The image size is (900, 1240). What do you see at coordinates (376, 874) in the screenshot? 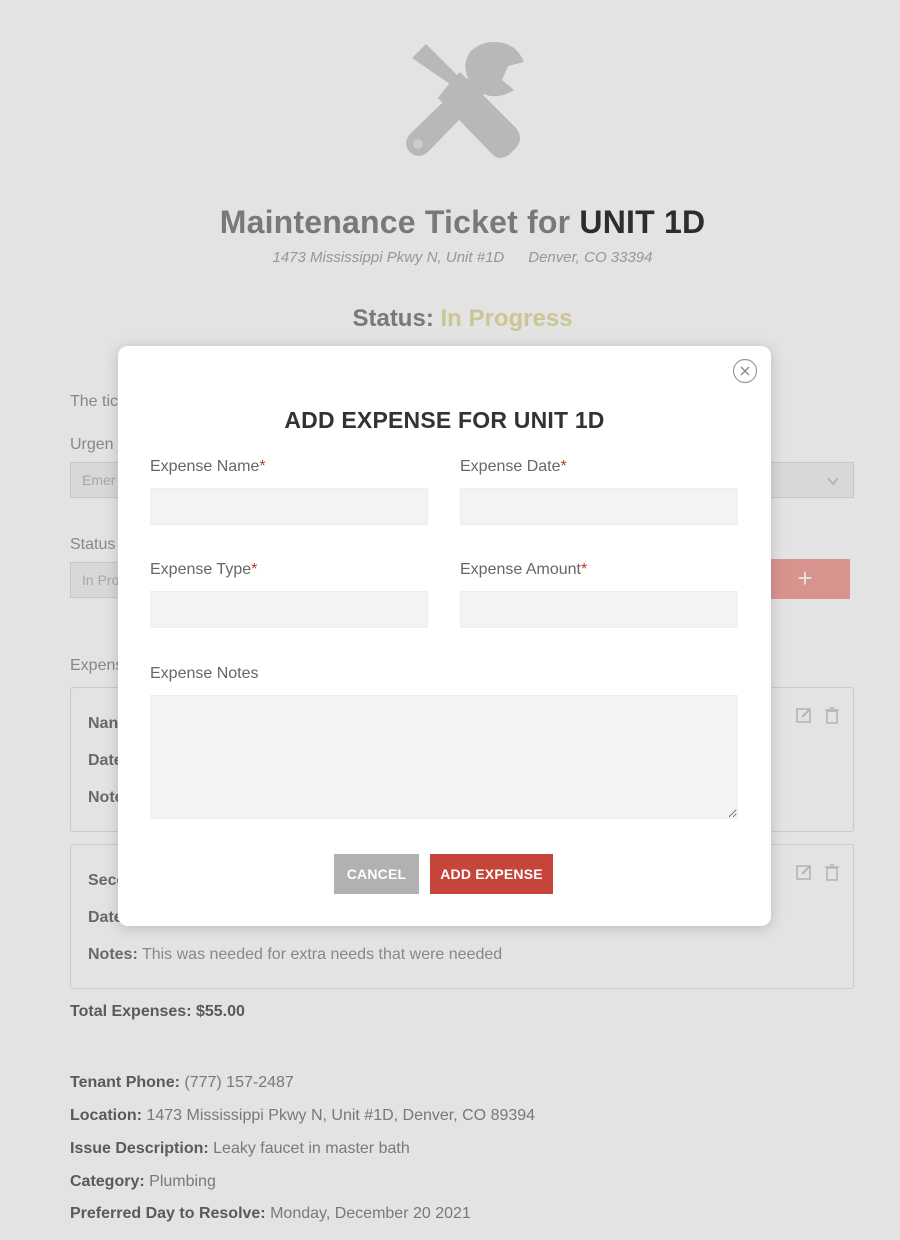
I see `cancel-button: CANCEL` at bounding box center [376, 874].